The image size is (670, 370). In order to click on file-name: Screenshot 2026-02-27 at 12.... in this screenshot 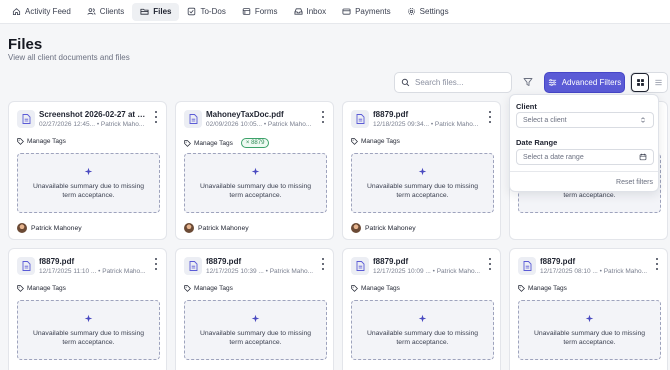, I will do `click(94, 114)`.